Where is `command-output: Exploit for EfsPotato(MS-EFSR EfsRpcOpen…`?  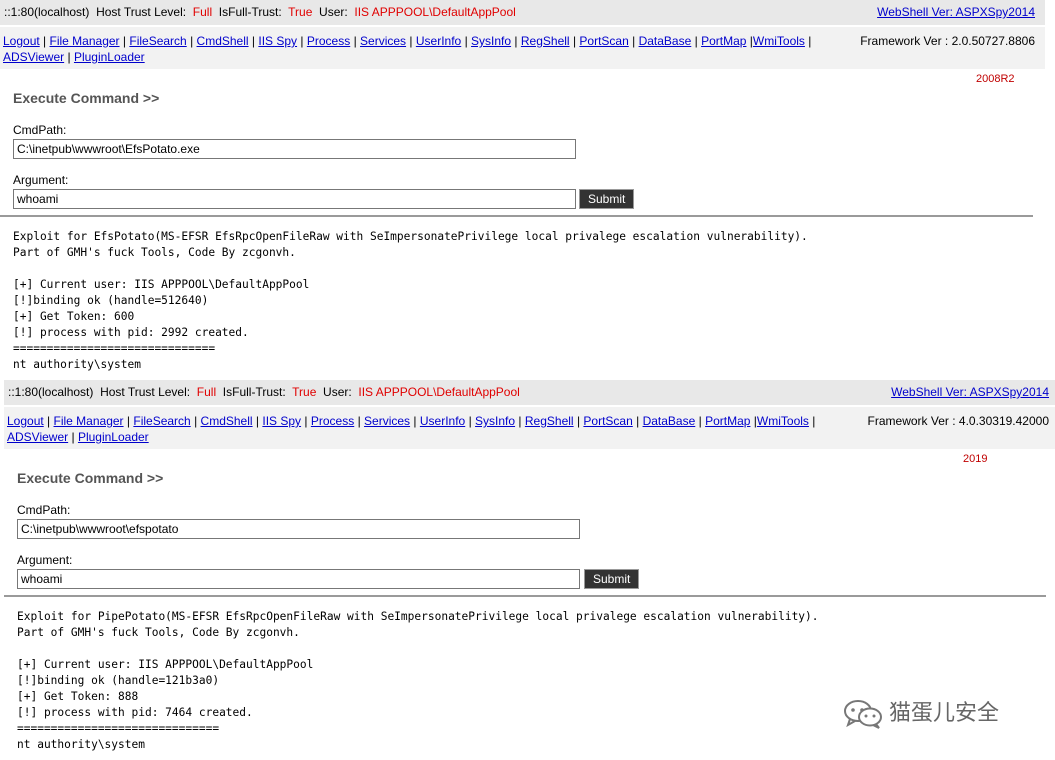
command-output: Exploit for EfsPotato(MS-EFSR EfsRpcOpen… is located at coordinates (410, 301).